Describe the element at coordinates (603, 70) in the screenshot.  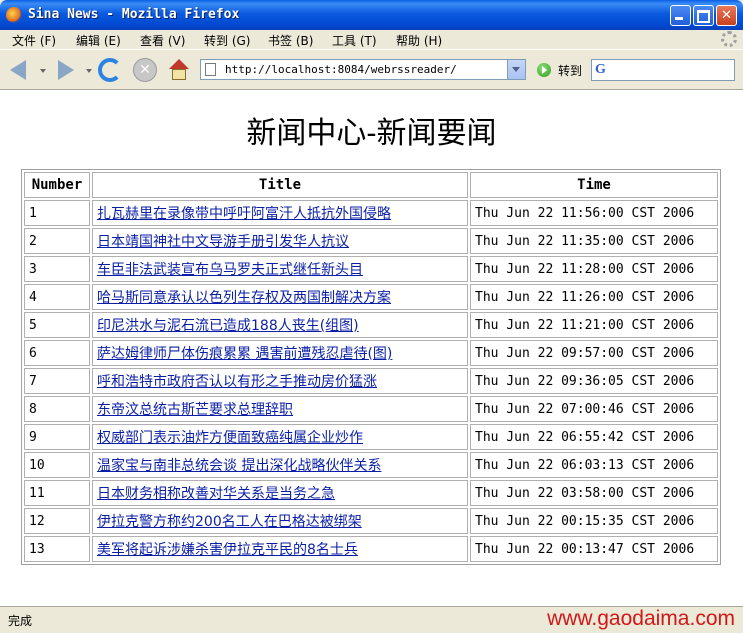
I see `google-icon: G` at that location.